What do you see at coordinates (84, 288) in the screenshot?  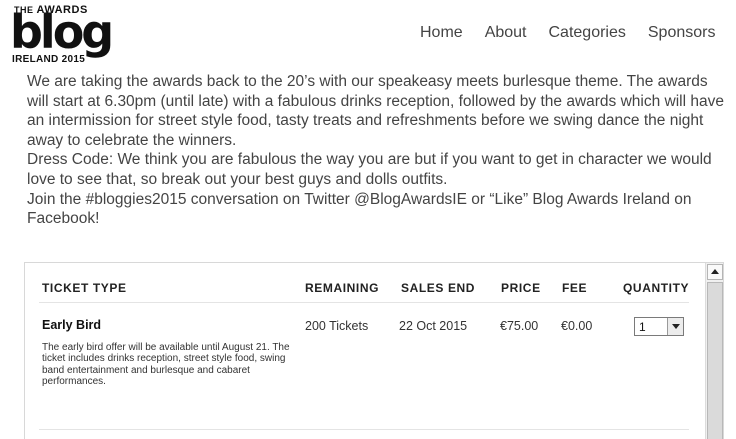 I see `header-ticket-type: TICKET TYPE` at bounding box center [84, 288].